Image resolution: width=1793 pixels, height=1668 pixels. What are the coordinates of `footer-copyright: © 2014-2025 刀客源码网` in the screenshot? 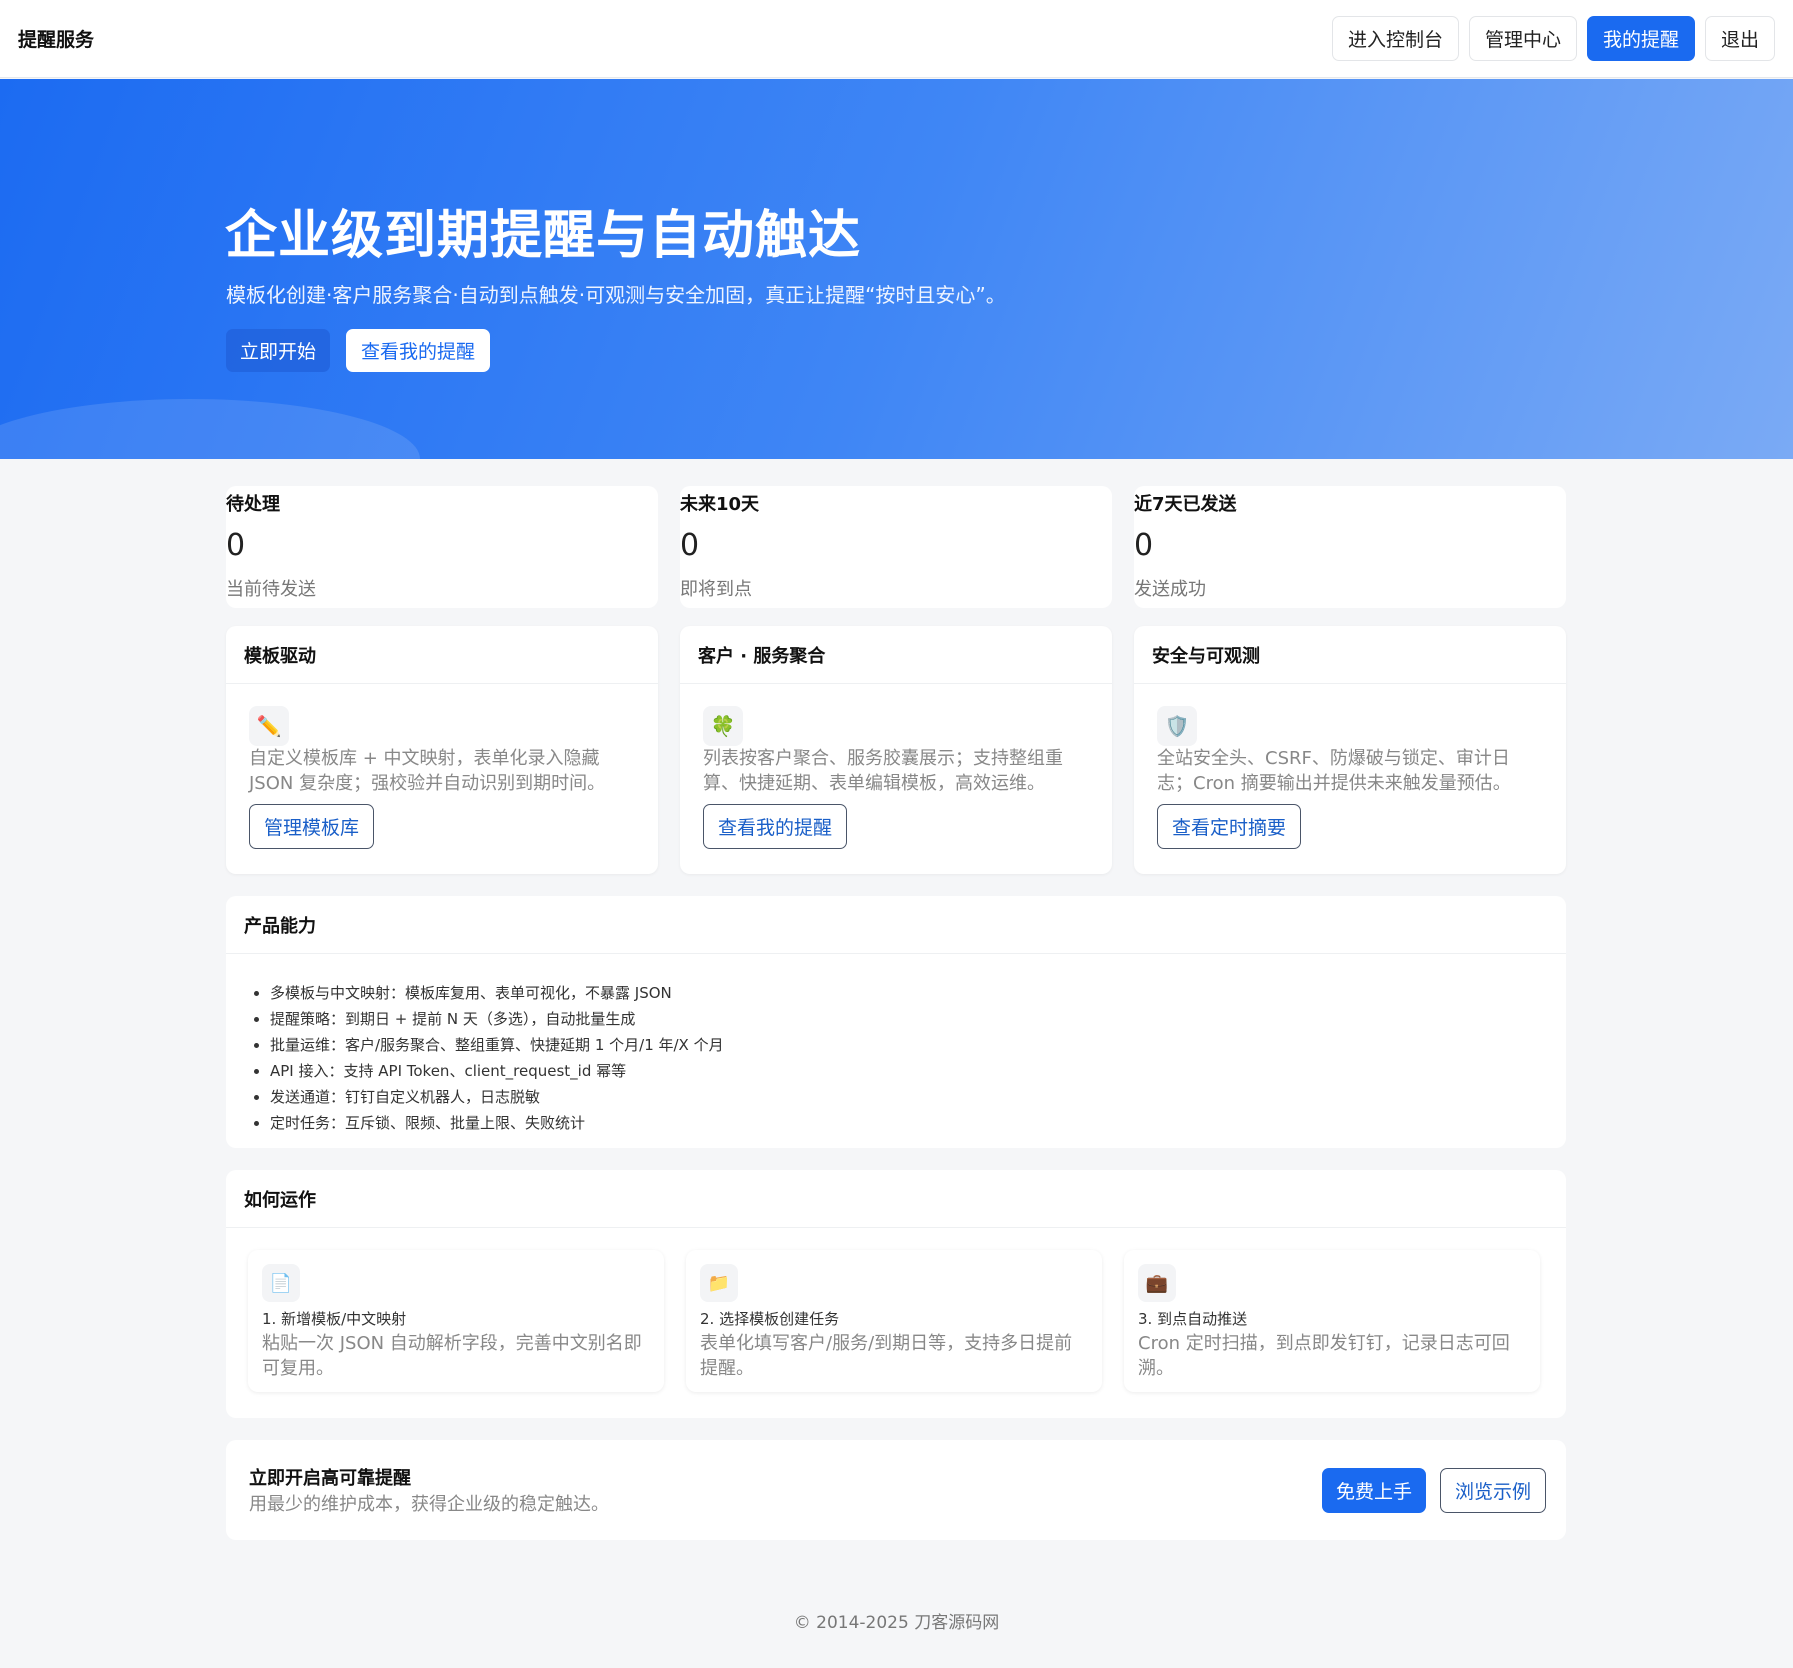 It's located at (896, 1623).